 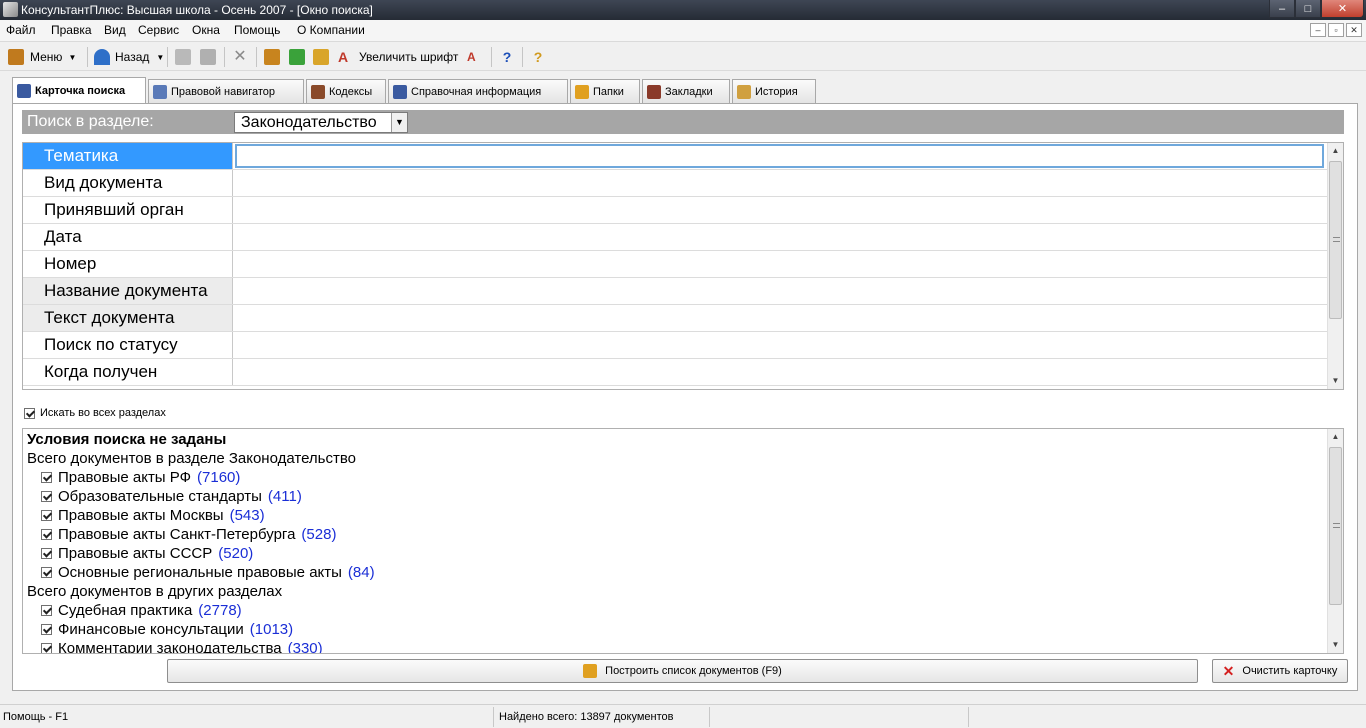 What do you see at coordinates (331, 30) in the screenshot?
I see `menu-about: О Компании` at bounding box center [331, 30].